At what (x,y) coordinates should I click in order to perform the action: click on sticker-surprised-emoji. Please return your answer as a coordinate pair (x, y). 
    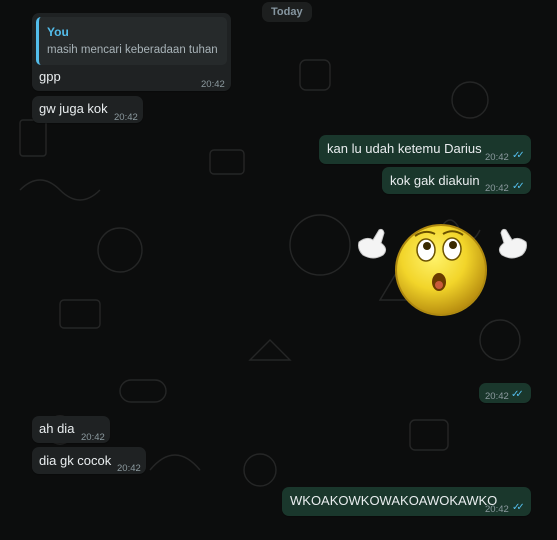
    Looking at the image, I should click on (442, 272).